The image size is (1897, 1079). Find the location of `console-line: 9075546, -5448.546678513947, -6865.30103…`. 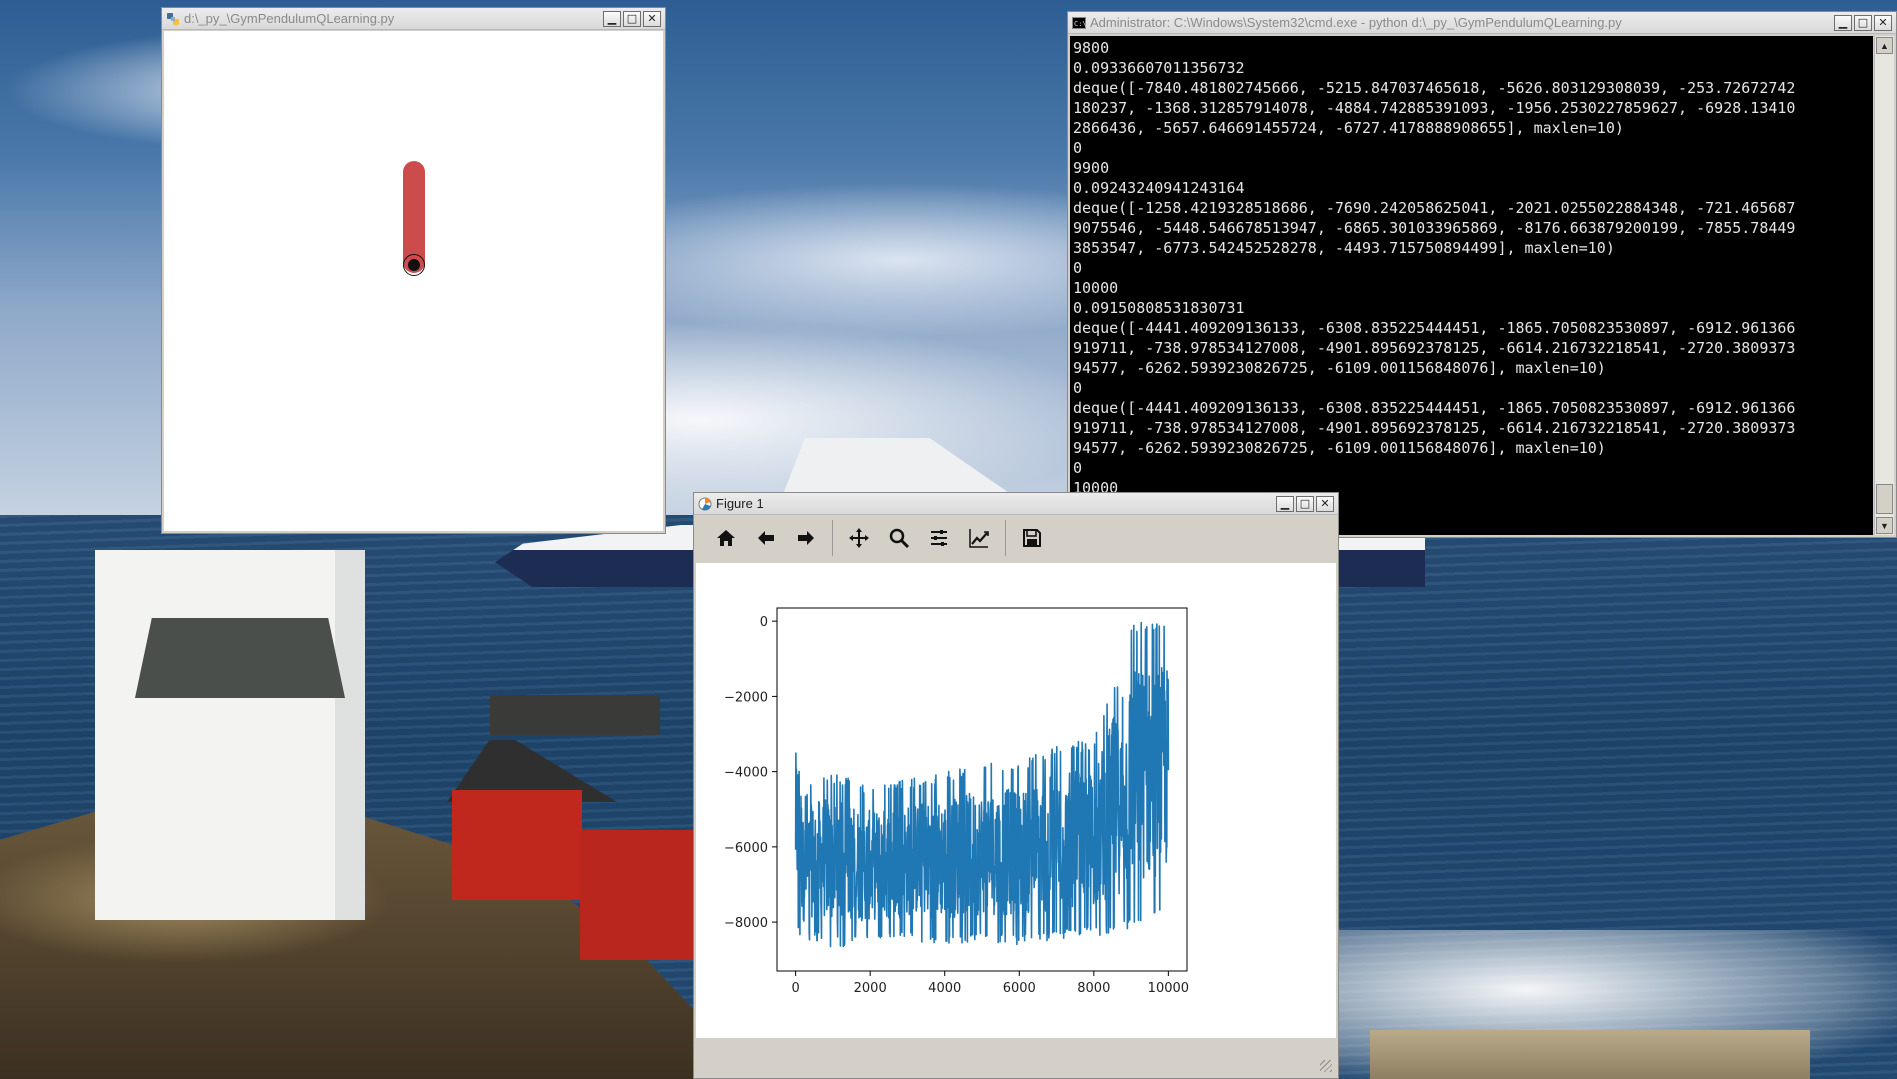

console-line: 9075546, -5448.546678513947, -6865.30103… is located at coordinates (1434, 228).